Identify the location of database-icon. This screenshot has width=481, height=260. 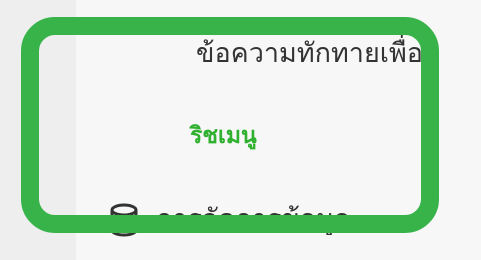
(124, 220).